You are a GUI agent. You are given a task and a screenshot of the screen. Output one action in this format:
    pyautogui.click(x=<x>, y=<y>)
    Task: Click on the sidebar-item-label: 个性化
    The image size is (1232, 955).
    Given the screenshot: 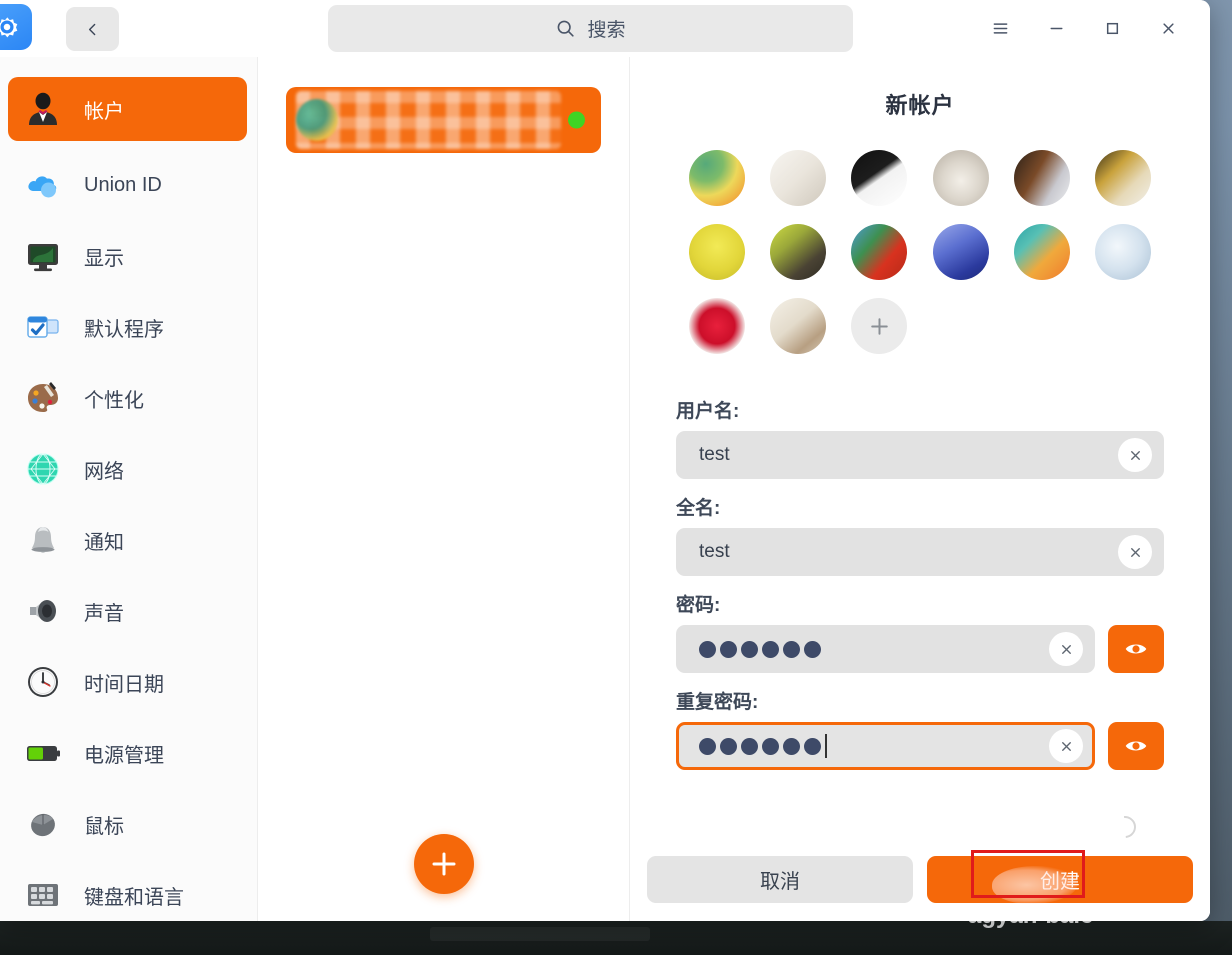 What is the action you would take?
    pyautogui.click(x=114, y=400)
    